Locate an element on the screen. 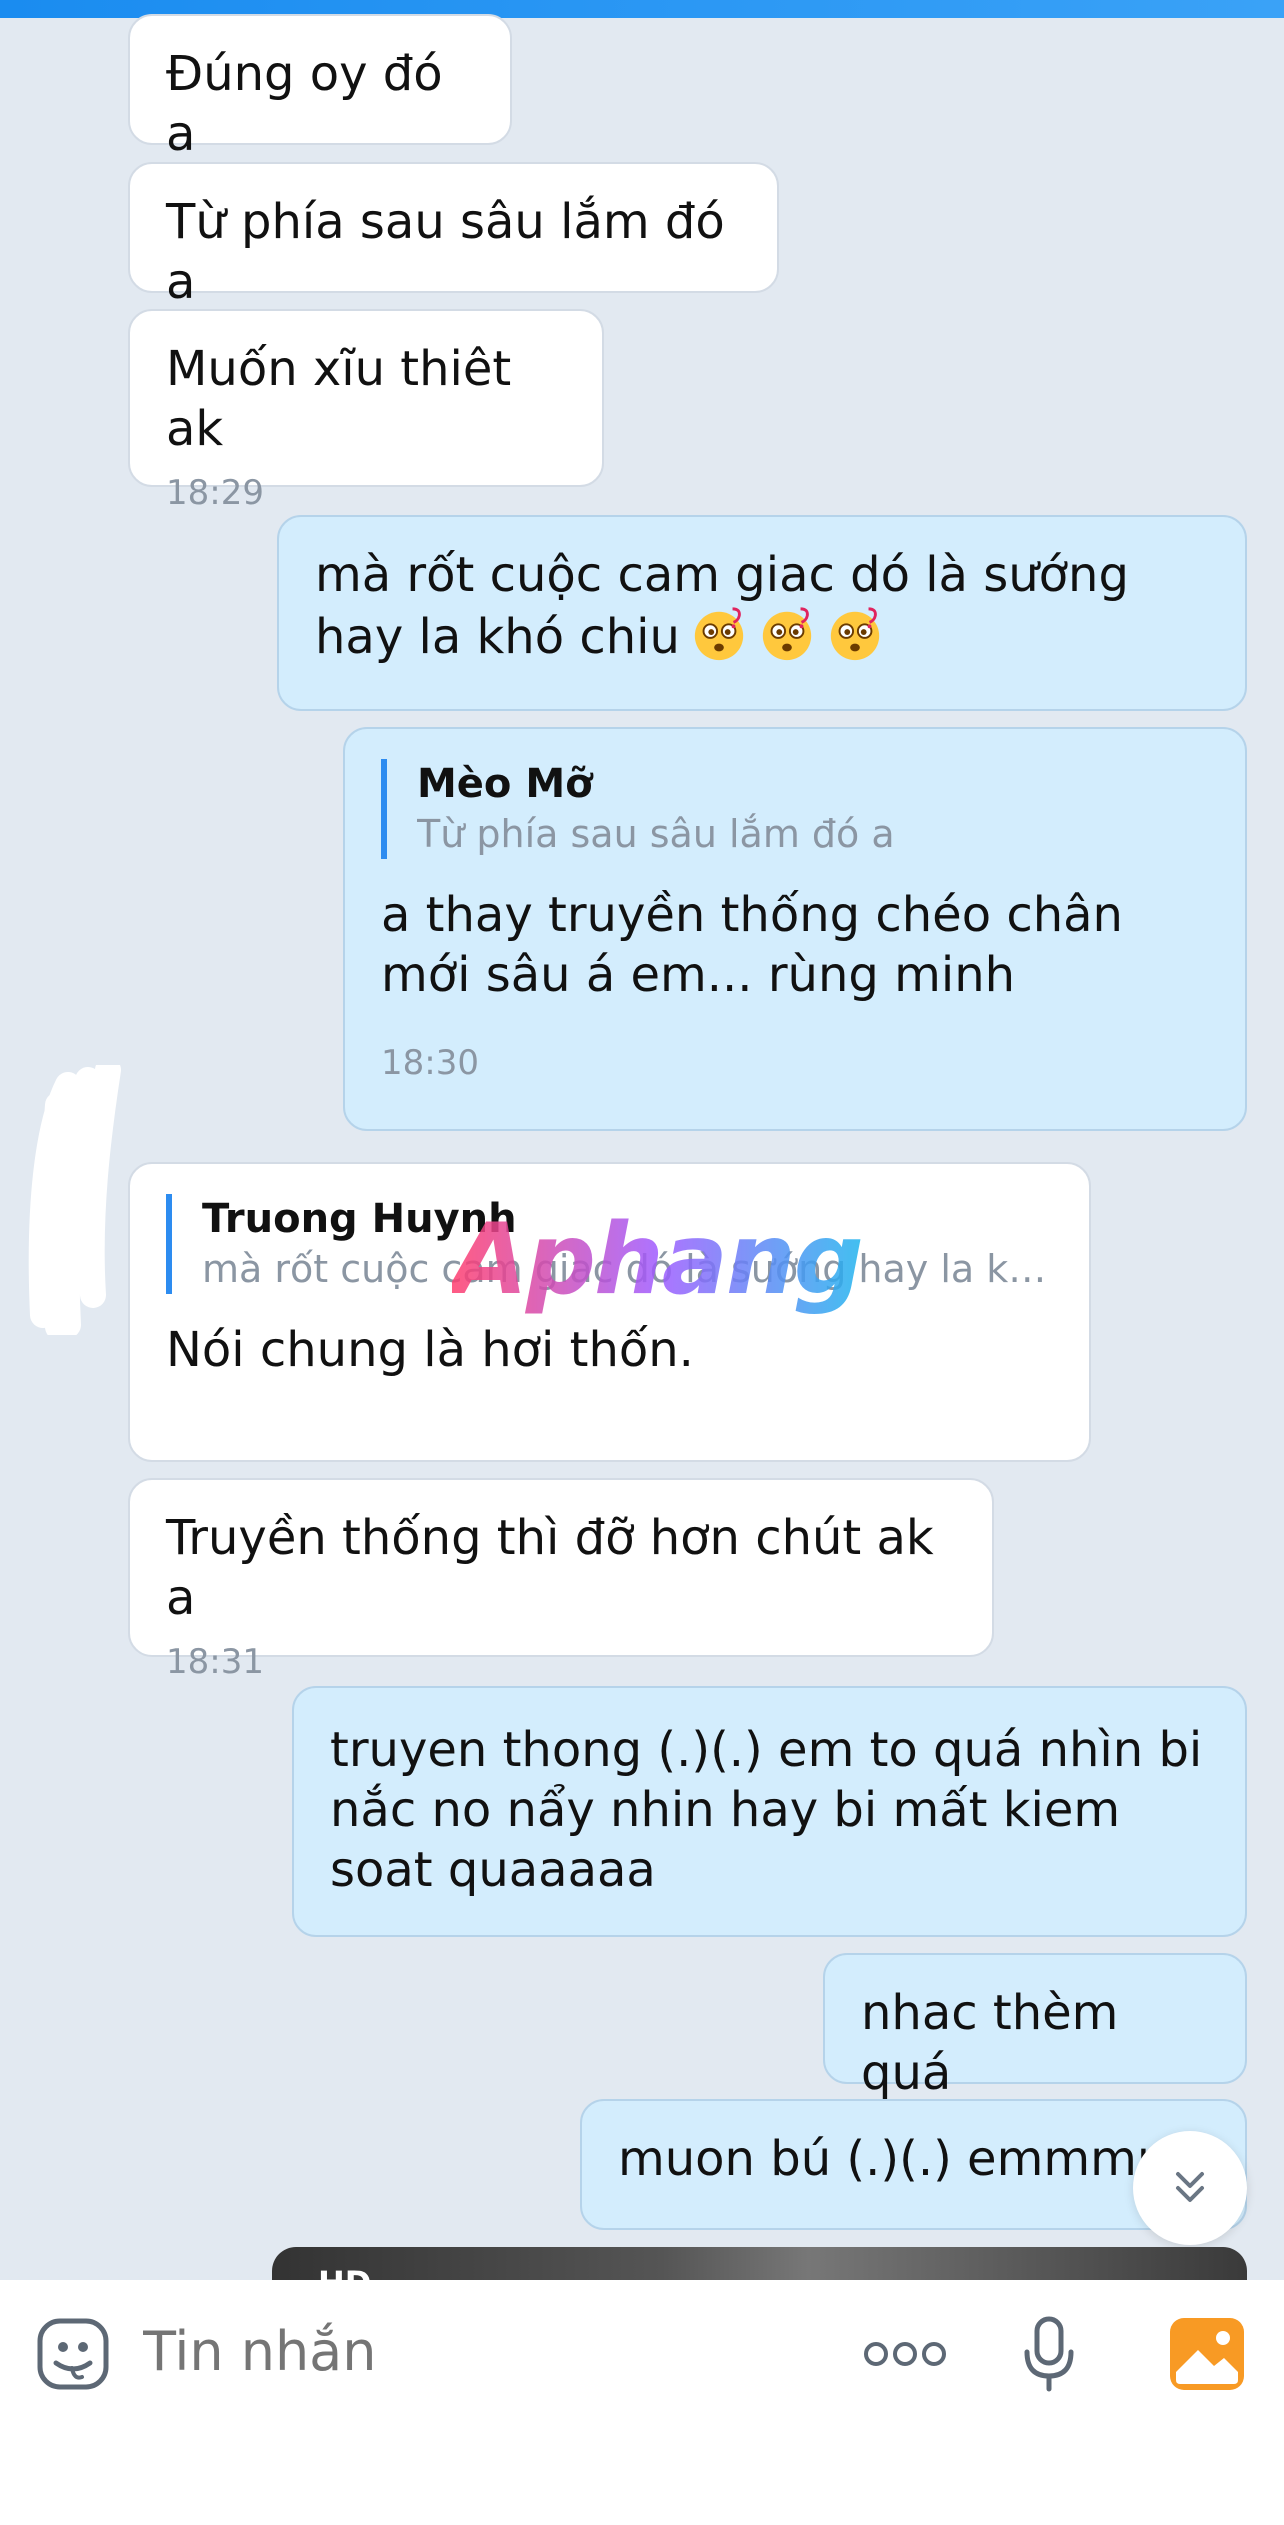 This screenshot has width=1284, height=2525. message-time: 18:31 is located at coordinates (215, 1662).